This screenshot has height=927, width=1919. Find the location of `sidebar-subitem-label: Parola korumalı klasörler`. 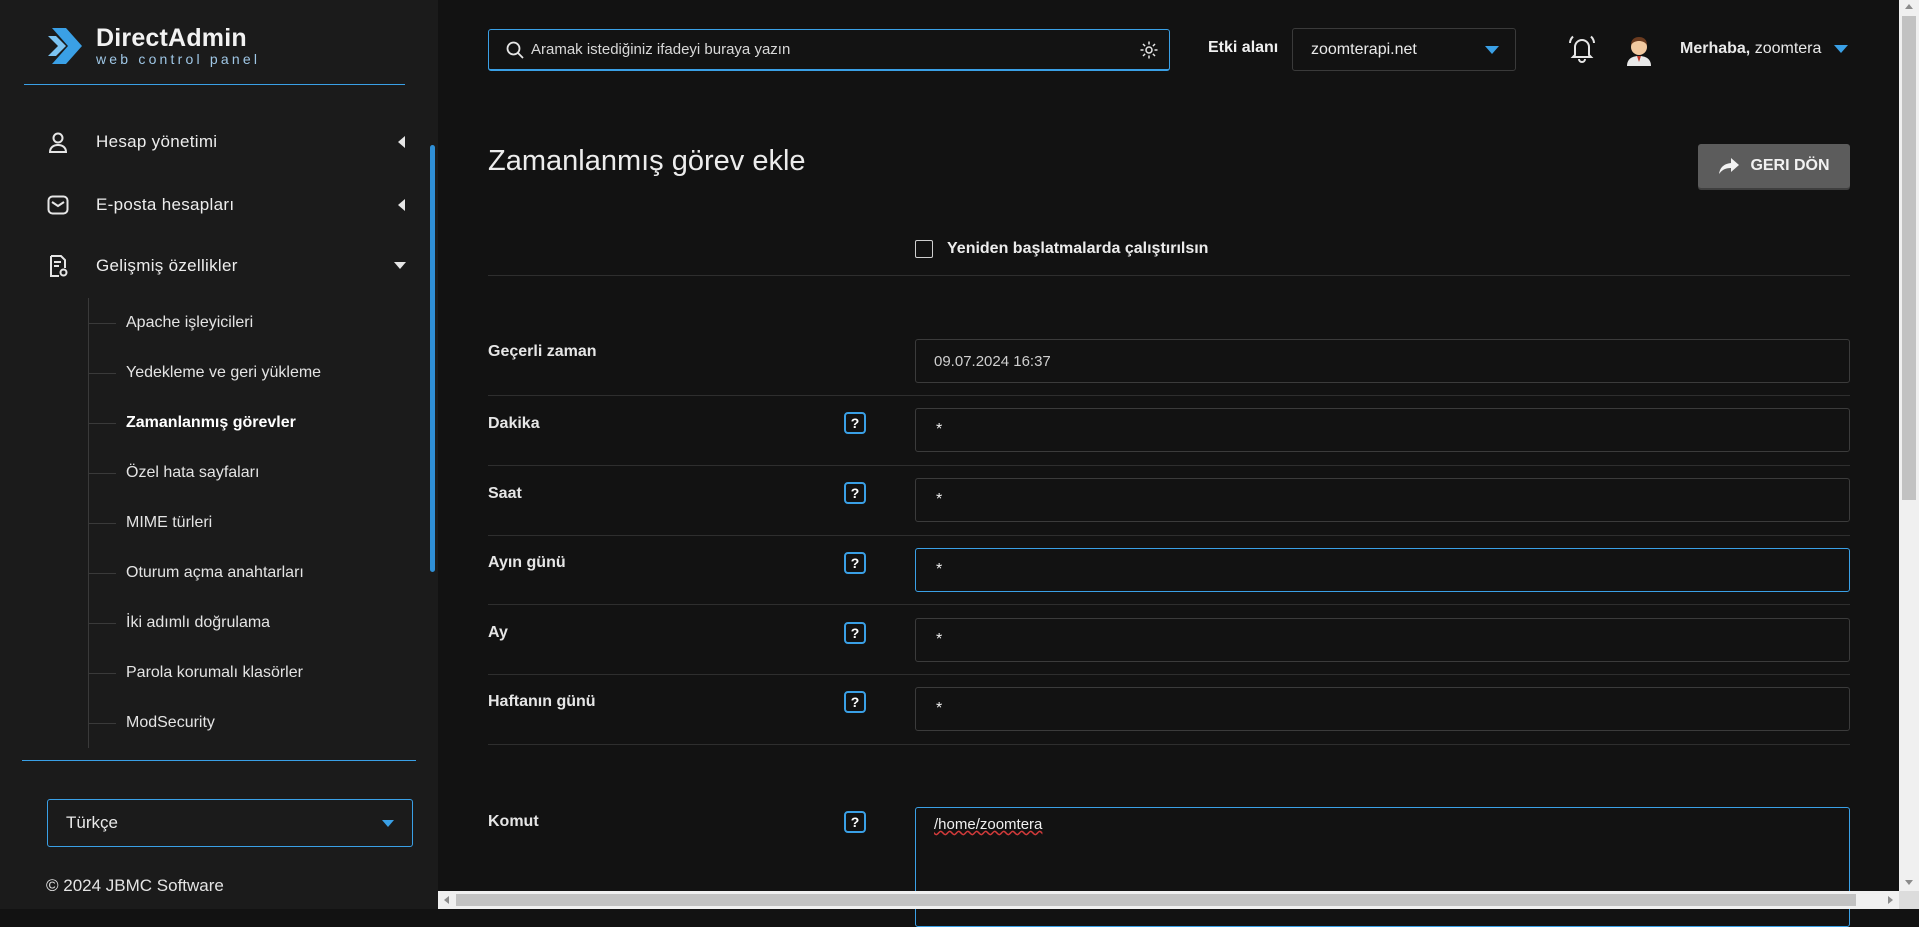

sidebar-subitem-label: Parola korumalı klasörler is located at coordinates (214, 672).